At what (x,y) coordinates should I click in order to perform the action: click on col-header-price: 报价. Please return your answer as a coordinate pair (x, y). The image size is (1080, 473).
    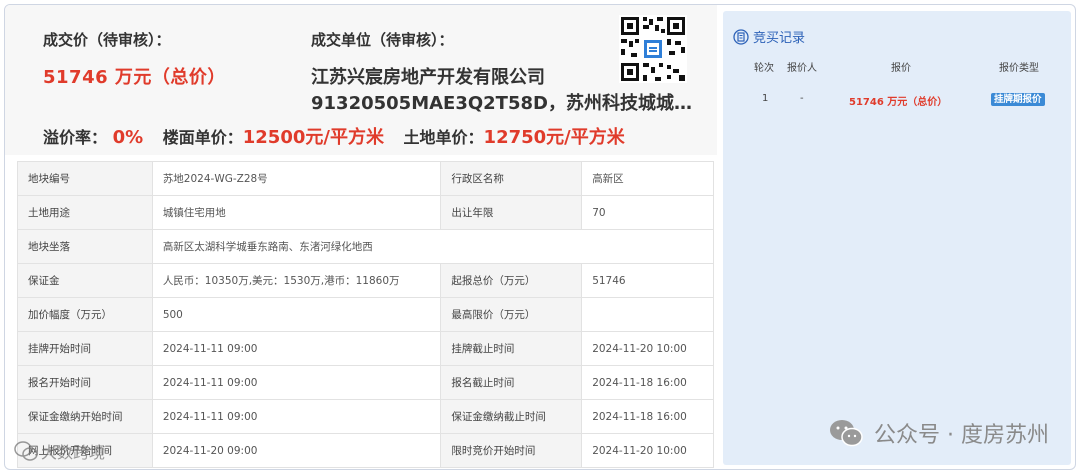
    Looking at the image, I should click on (901, 68).